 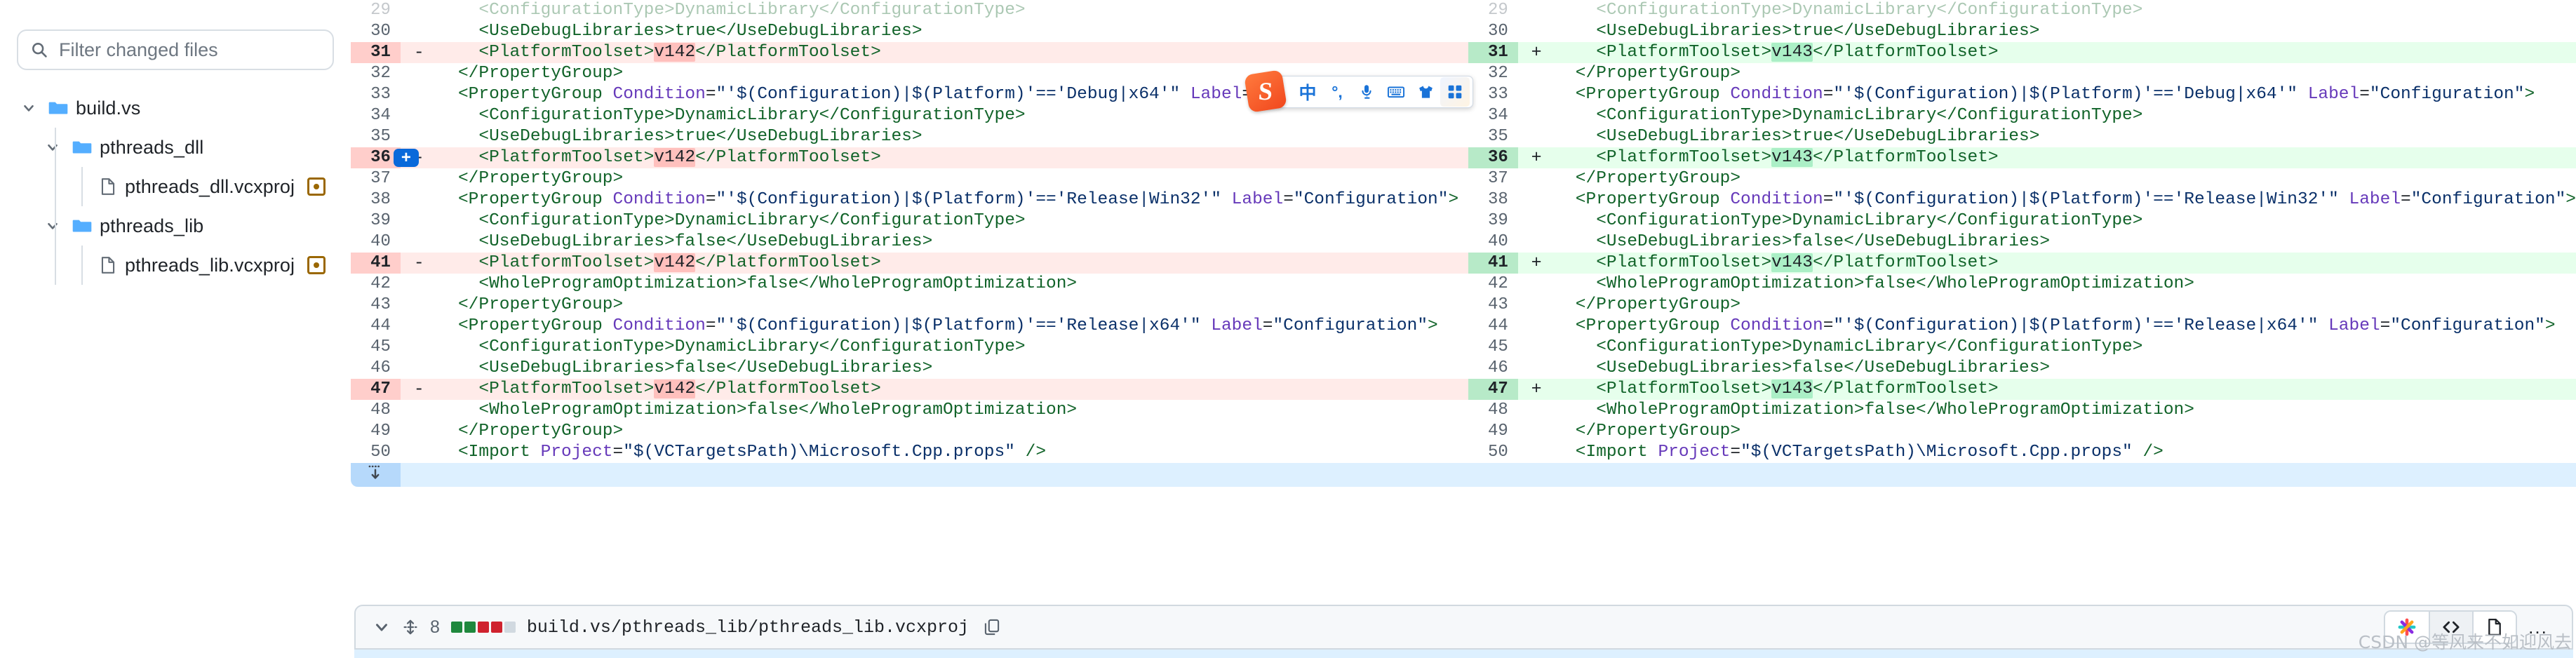 I want to click on line-number-left: 42, so click(x=376, y=284).